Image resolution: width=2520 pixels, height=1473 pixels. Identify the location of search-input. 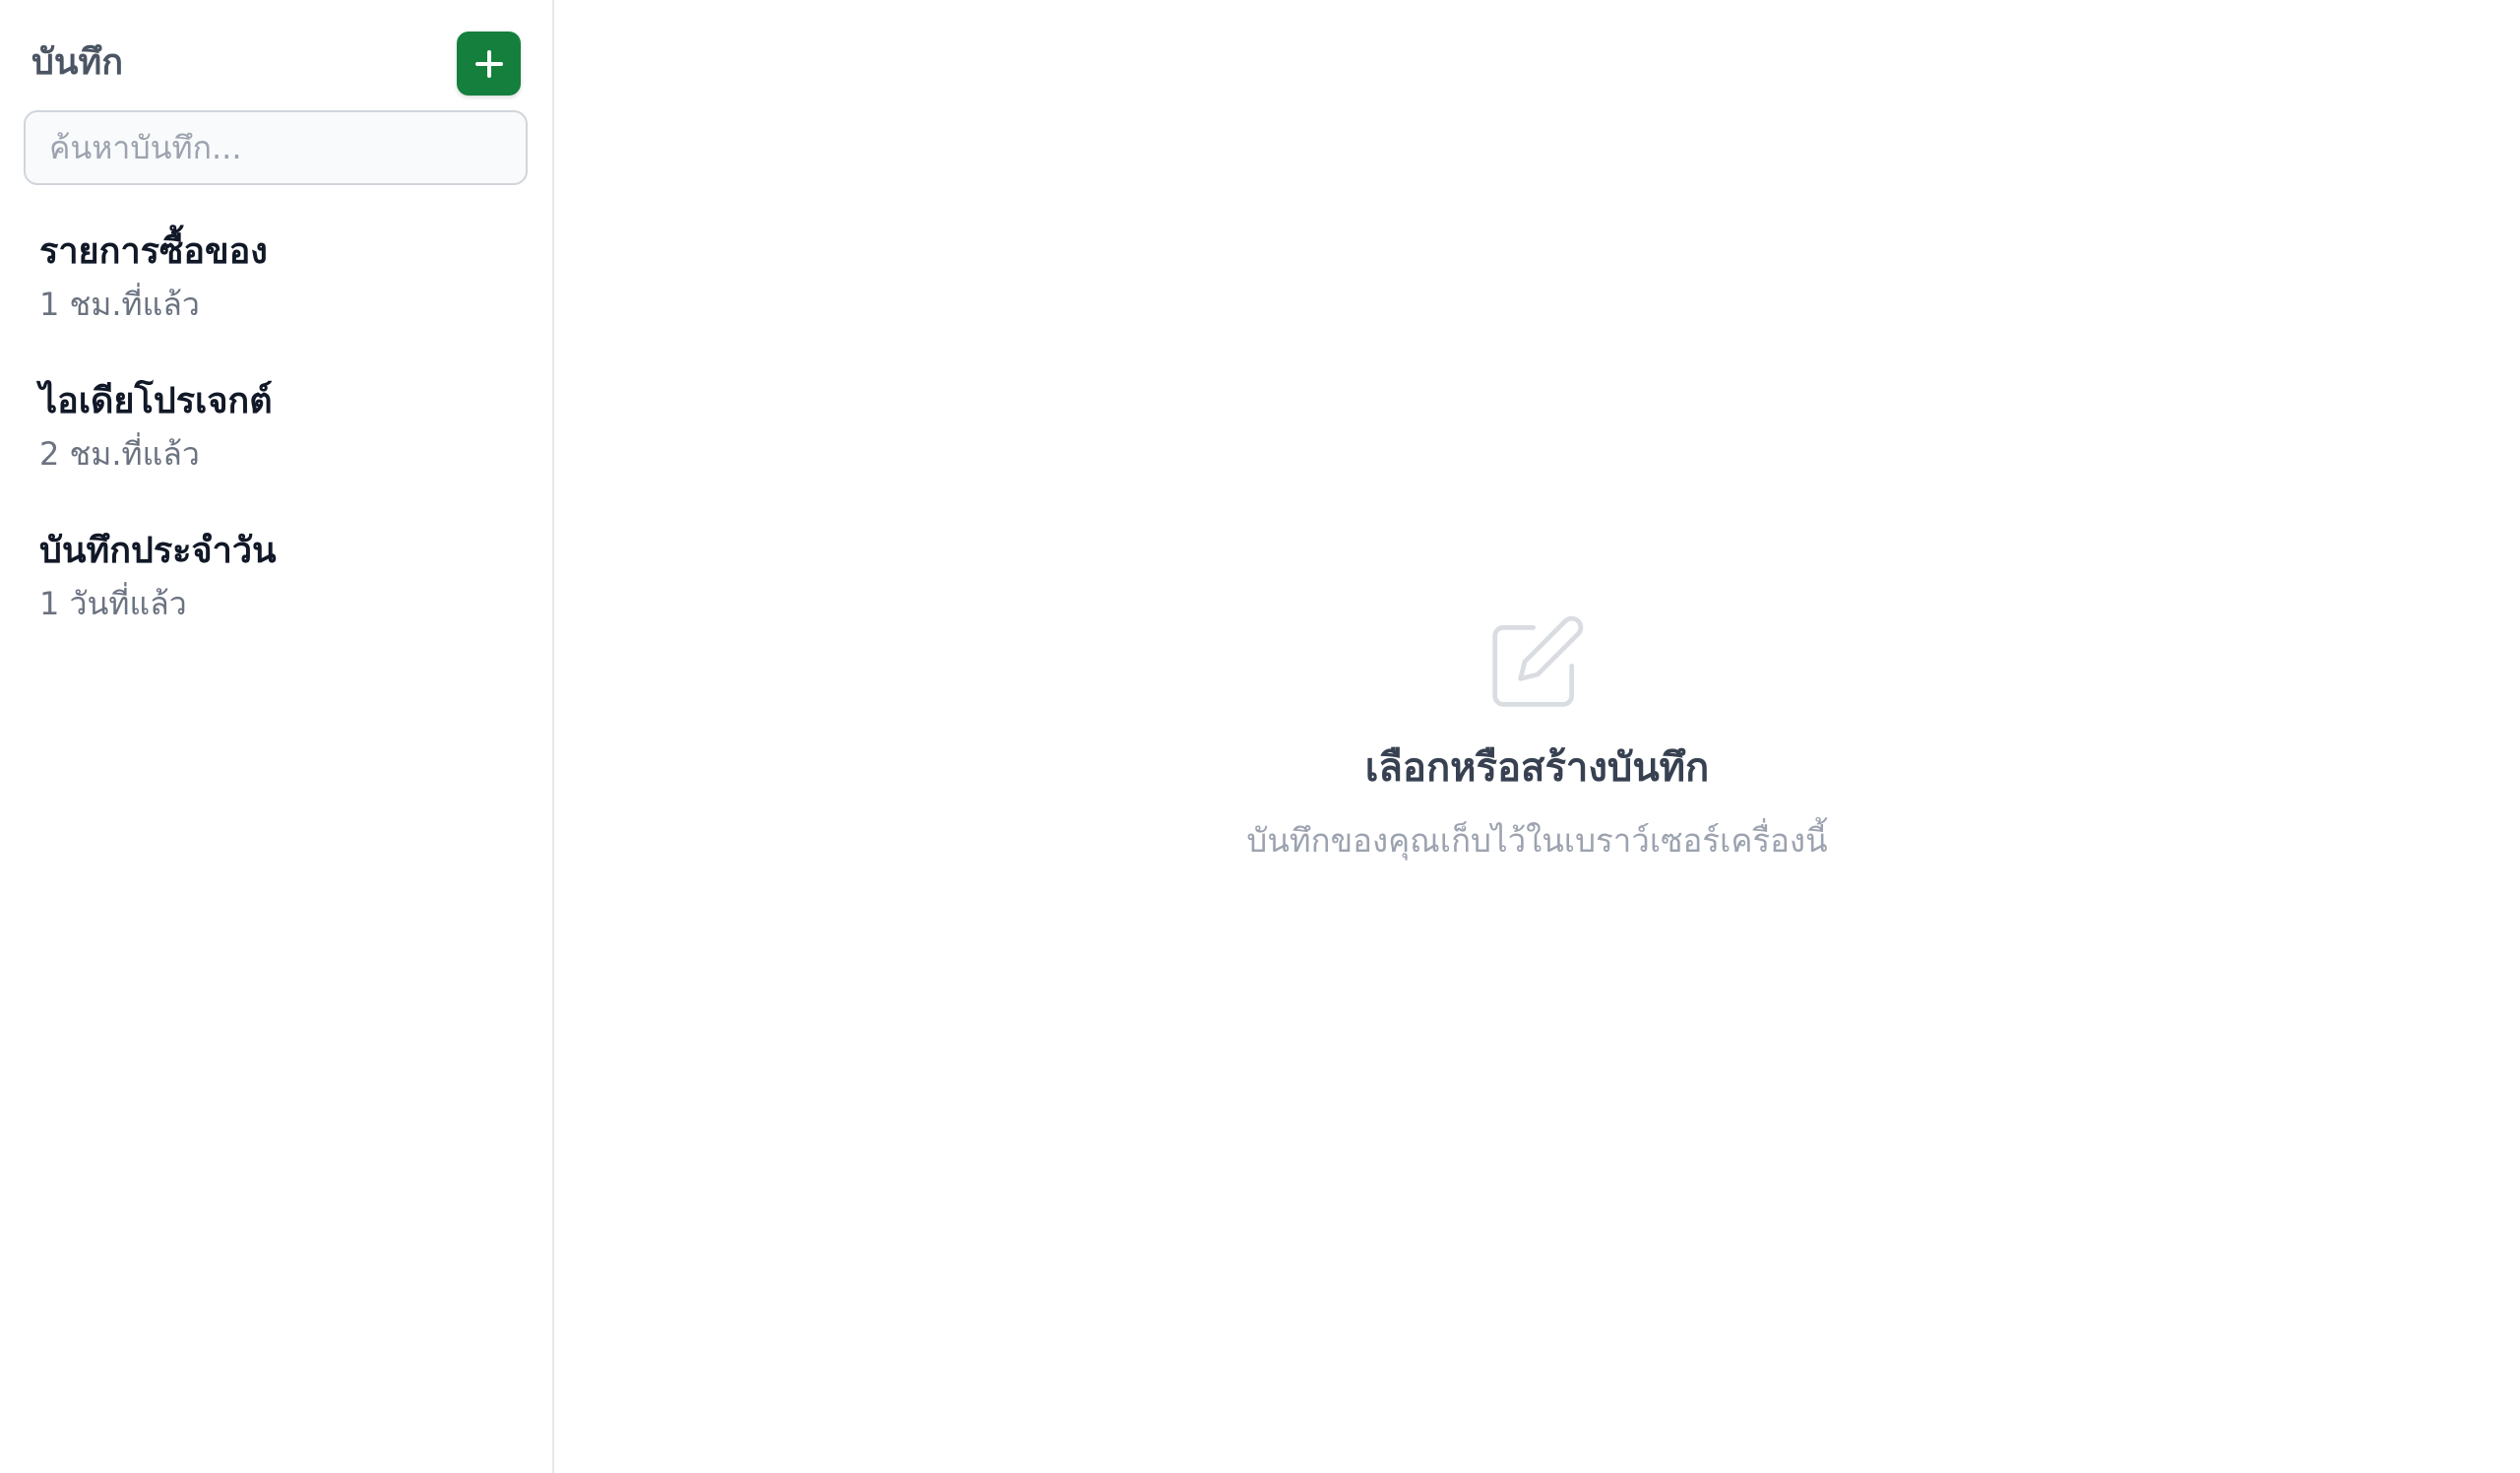
(276, 147).